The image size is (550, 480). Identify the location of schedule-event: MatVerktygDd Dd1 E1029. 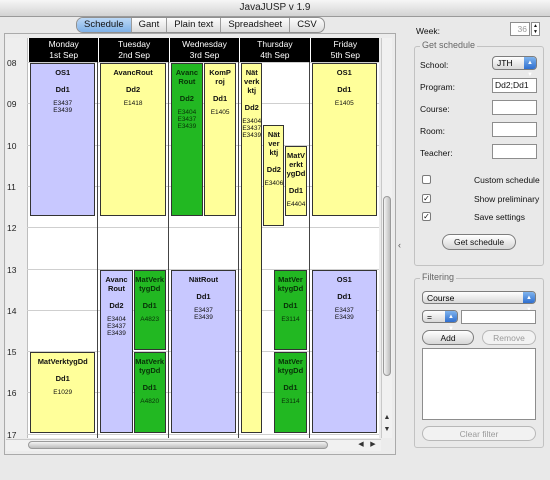
(63, 392).